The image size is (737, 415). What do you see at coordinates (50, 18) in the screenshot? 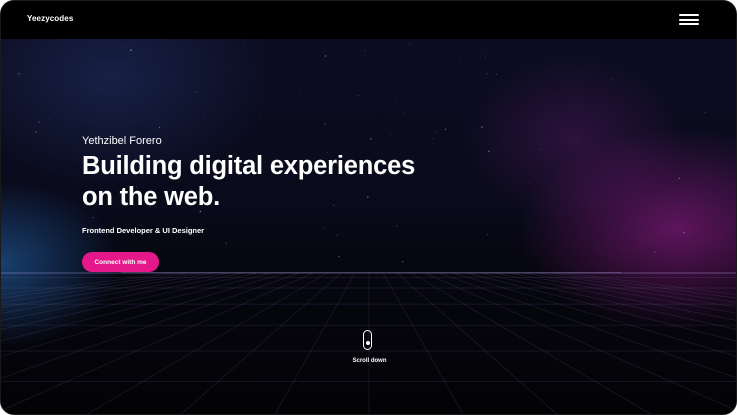
I see `brand-logo: Yeezycodes` at bounding box center [50, 18].